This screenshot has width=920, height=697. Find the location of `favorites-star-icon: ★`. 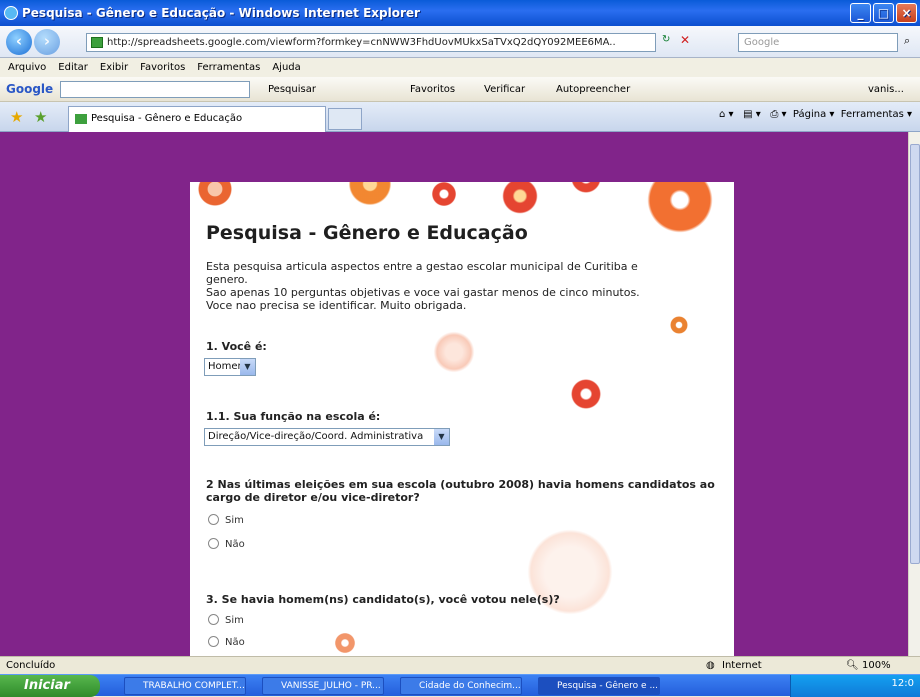

favorites-star-icon: ★ is located at coordinates (16, 117).